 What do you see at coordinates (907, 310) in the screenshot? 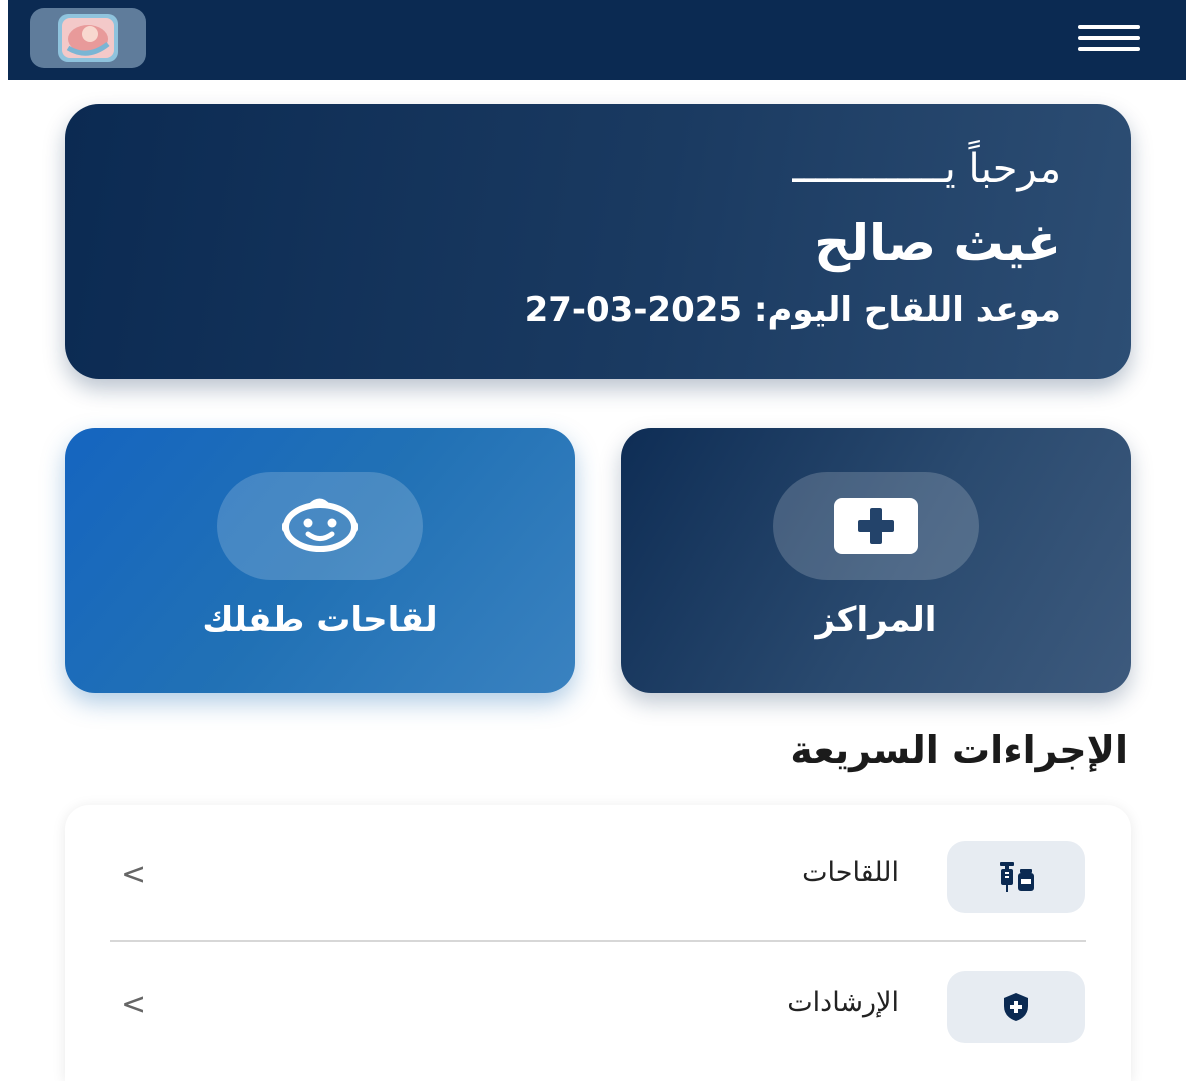
I see `vaccine-appointment-label: موعد اللقاح اليوم:` at bounding box center [907, 310].